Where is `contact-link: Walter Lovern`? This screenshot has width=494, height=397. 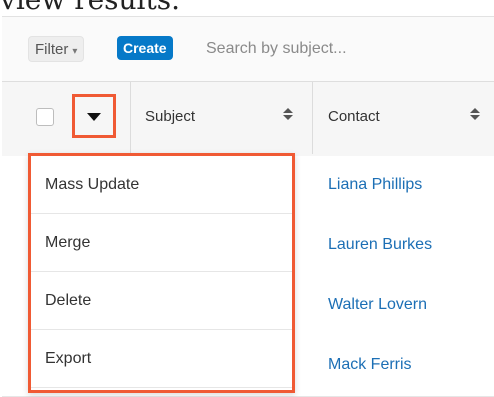
contact-link: Walter Lovern is located at coordinates (377, 305).